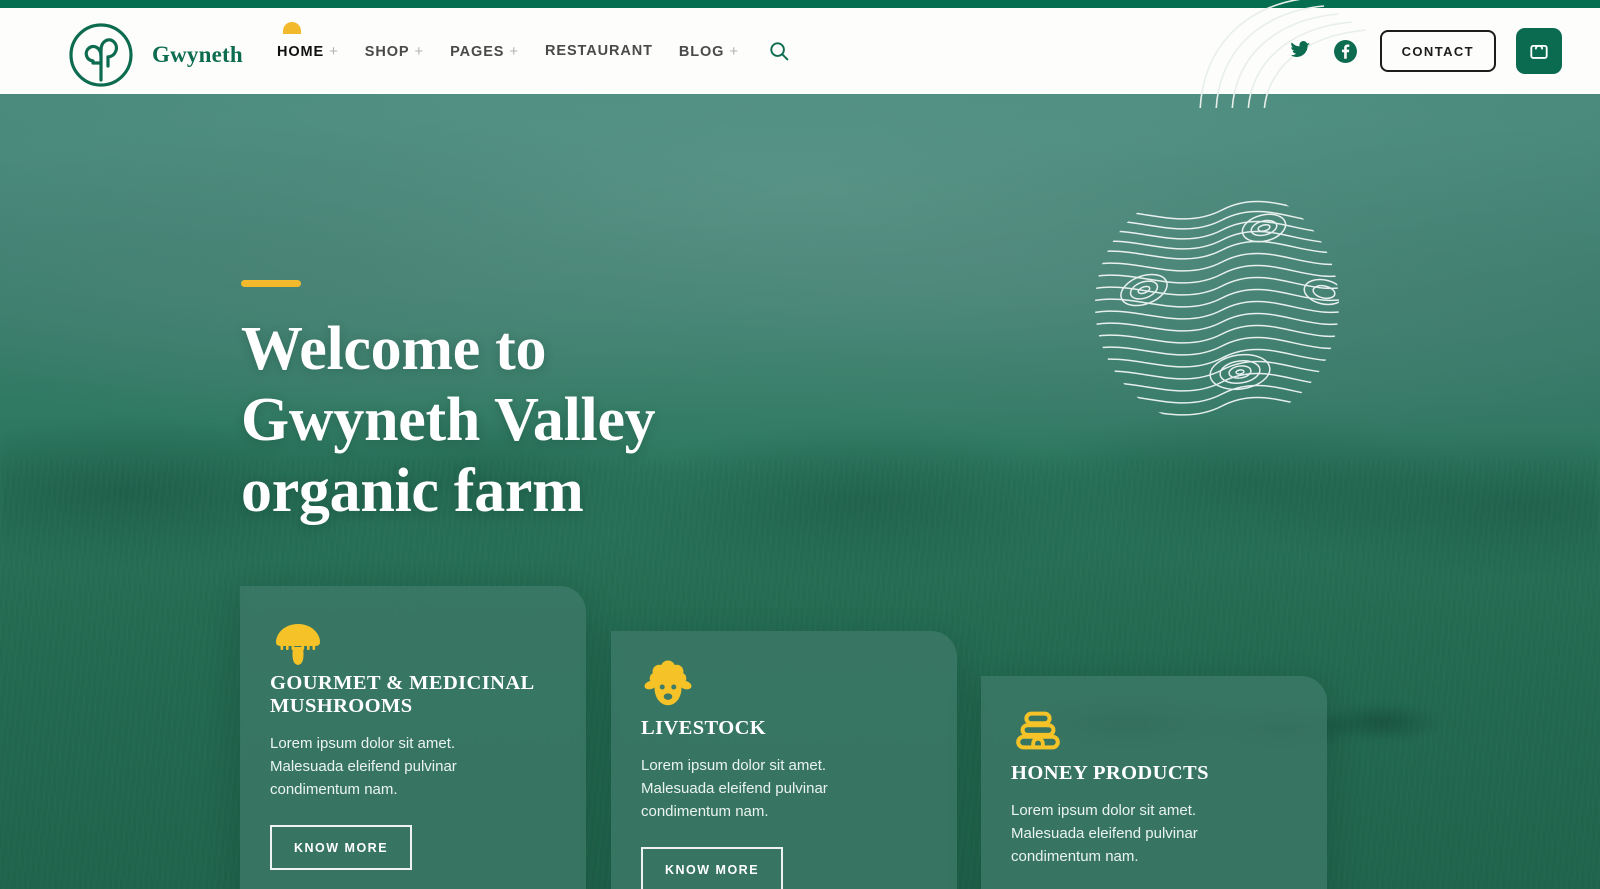 This screenshot has height=889, width=1600. I want to click on search-icon, so click(779, 51).